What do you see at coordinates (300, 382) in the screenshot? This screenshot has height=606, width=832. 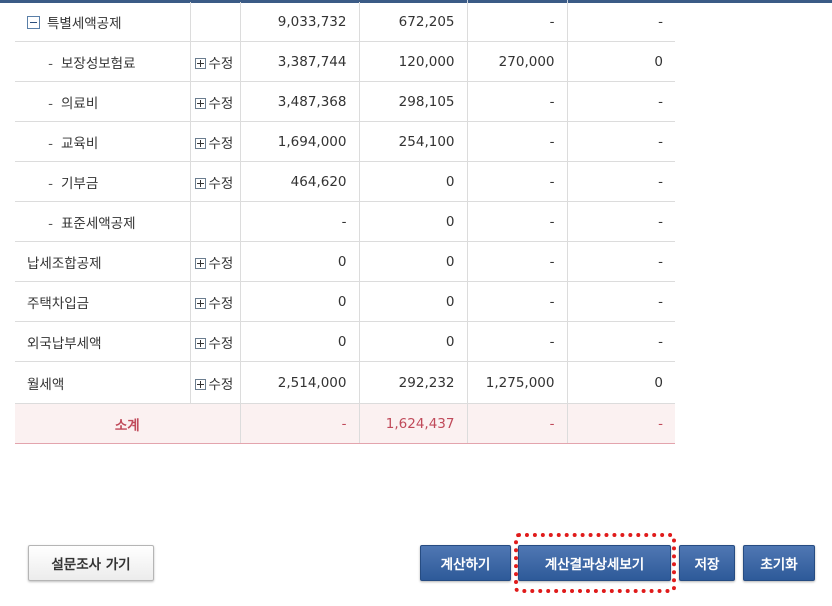 I see `value-cell: 2,514,000` at bounding box center [300, 382].